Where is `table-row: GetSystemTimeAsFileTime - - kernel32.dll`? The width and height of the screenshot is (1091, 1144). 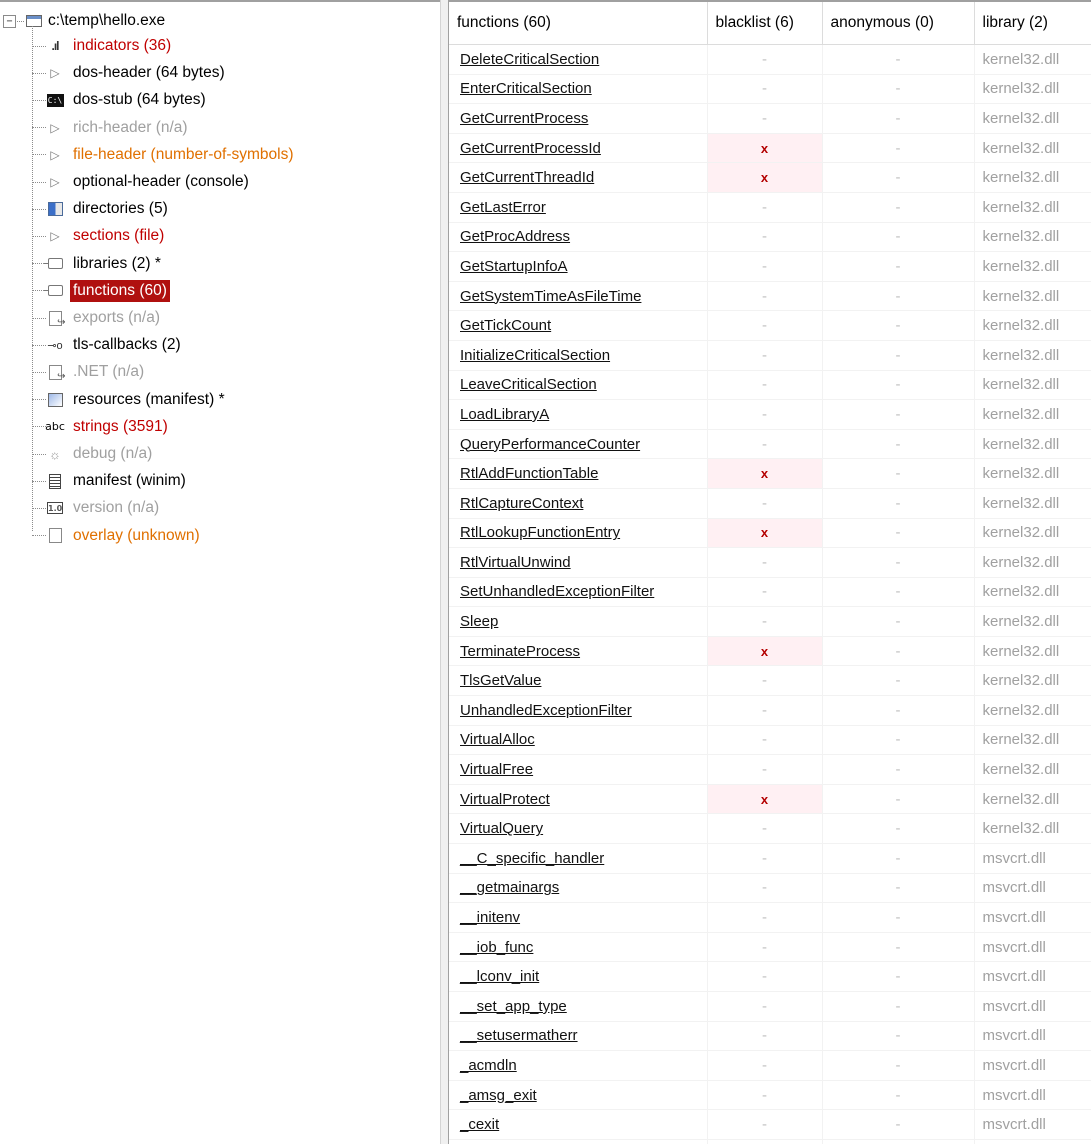
table-row: GetSystemTimeAsFileTime - - kernel32.dll is located at coordinates (770, 296).